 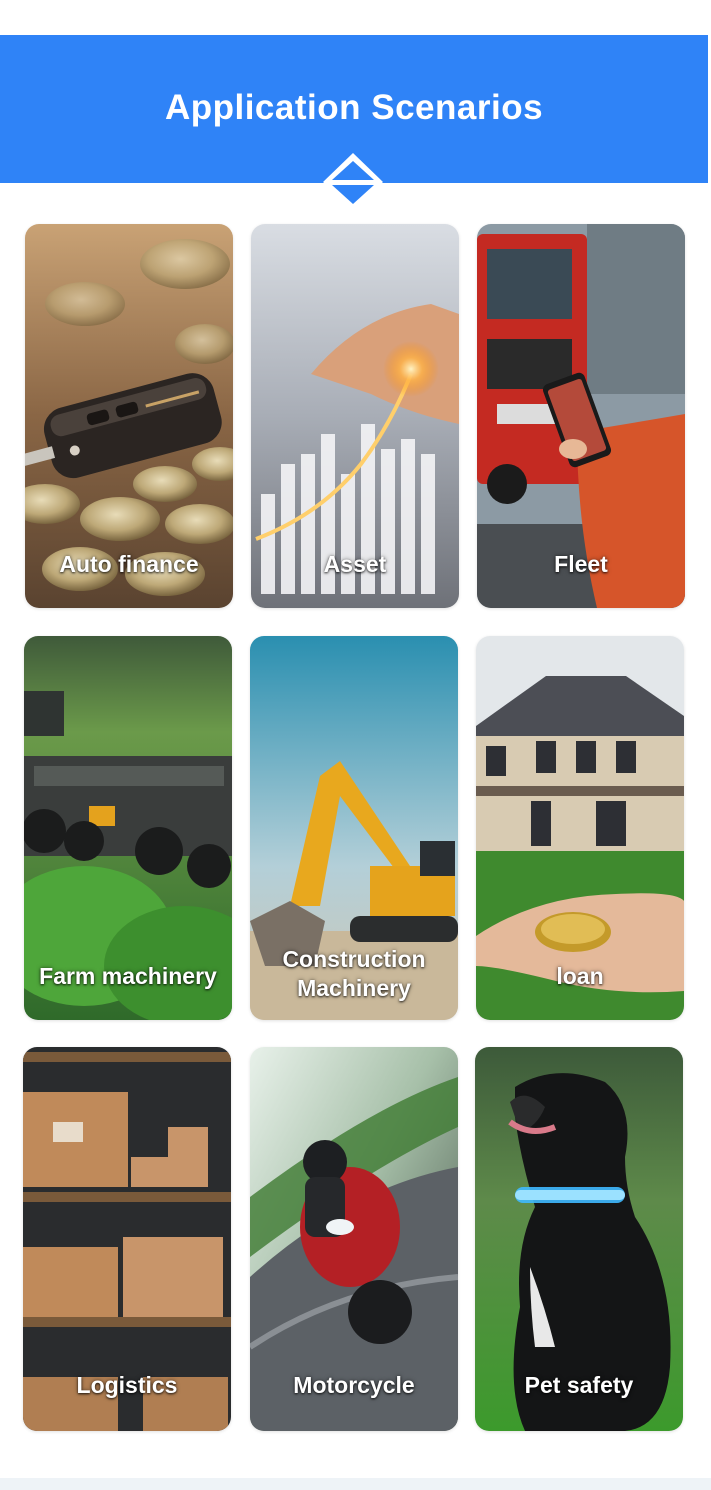 I want to click on scenario-label: Auto finance, so click(x=129, y=564).